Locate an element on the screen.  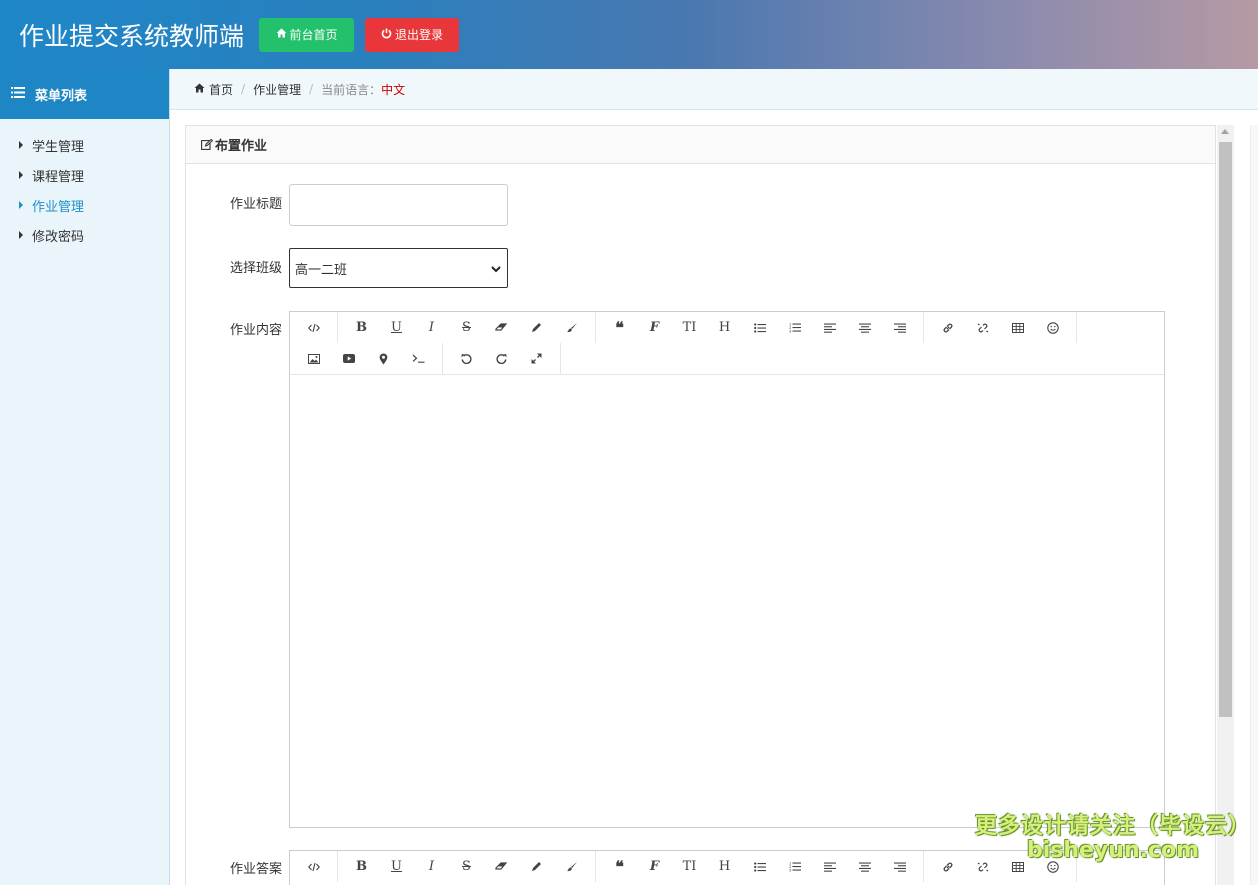
sidebar-item-label: 课程管理 is located at coordinates (58, 177).